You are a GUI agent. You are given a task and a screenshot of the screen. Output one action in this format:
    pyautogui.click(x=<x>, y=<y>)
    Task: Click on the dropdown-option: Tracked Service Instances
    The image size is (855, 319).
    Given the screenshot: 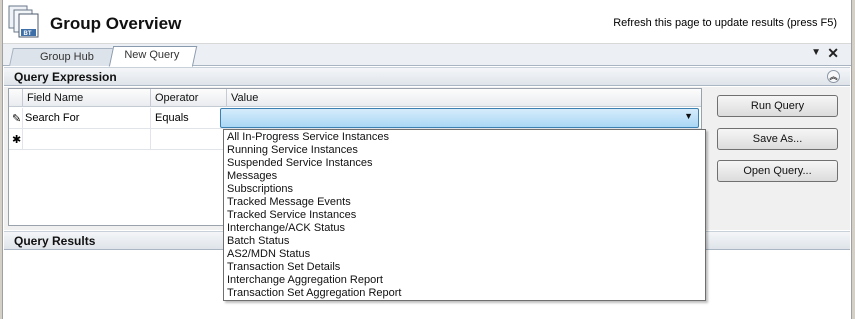 What is the action you would take?
    pyautogui.click(x=464, y=215)
    